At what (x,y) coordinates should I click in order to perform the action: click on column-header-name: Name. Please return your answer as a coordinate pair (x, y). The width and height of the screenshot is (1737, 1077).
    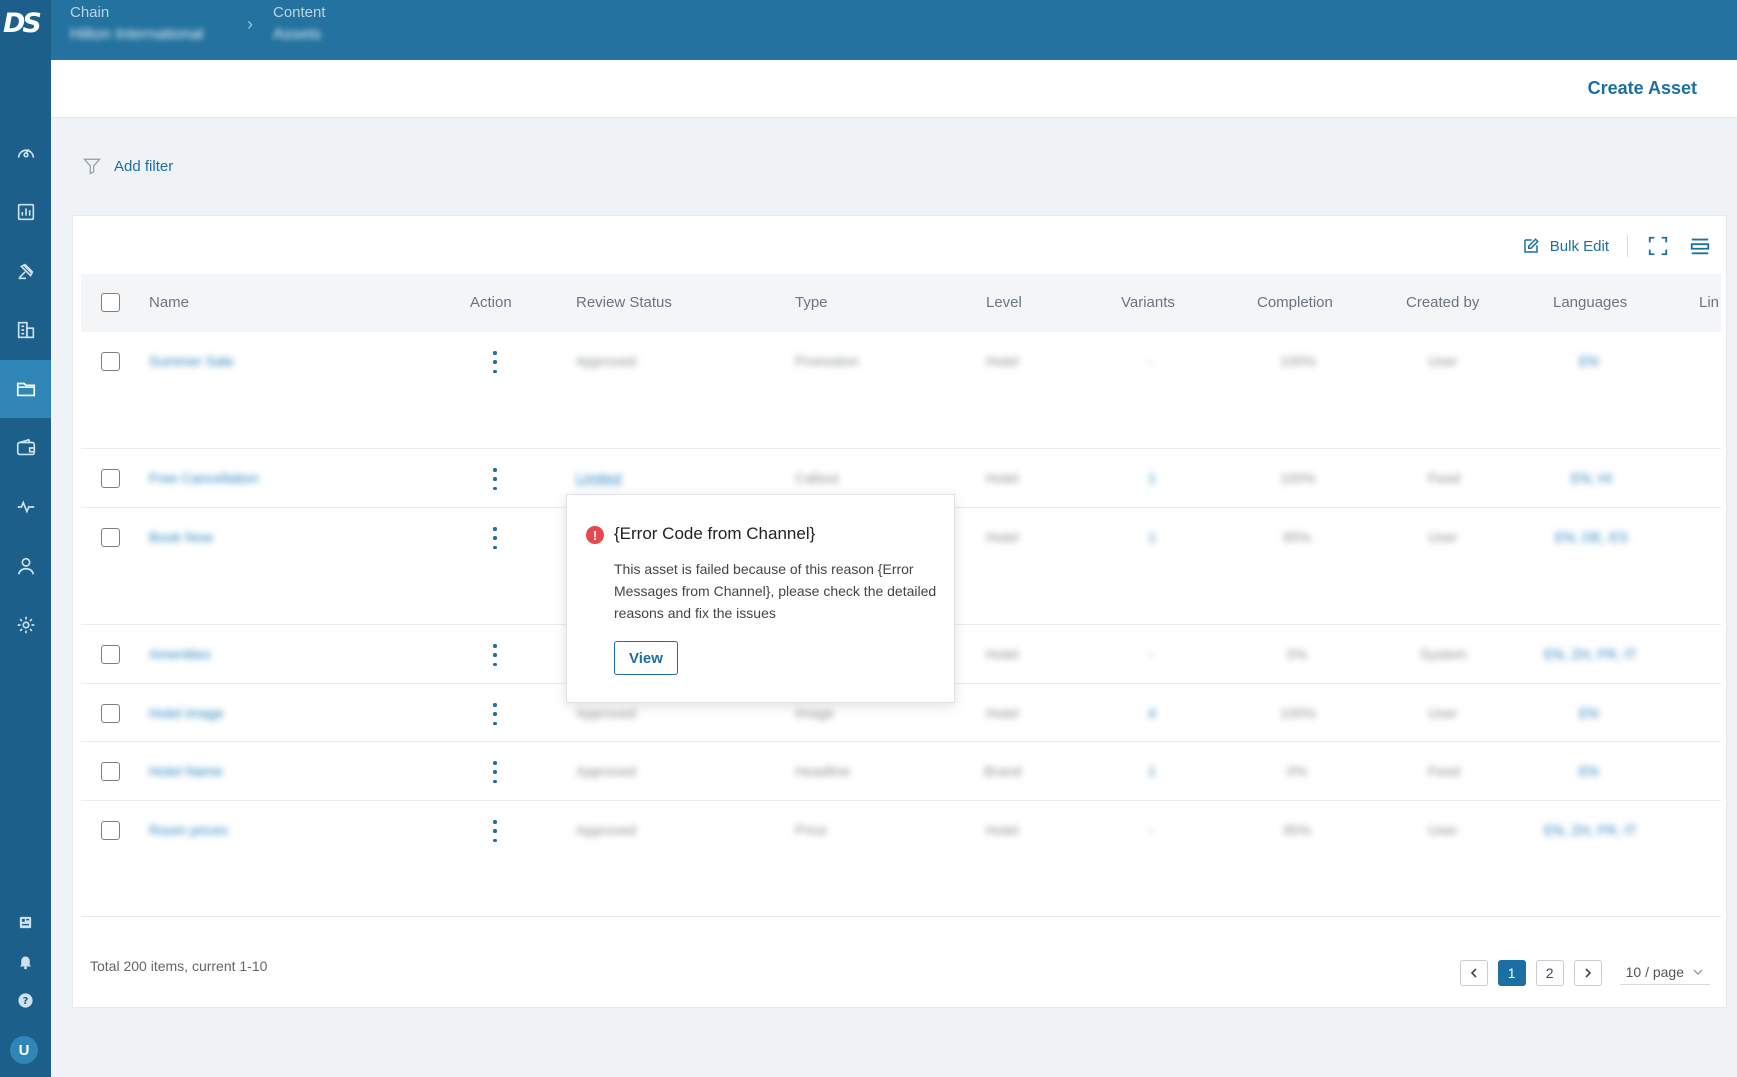
    Looking at the image, I should click on (169, 302).